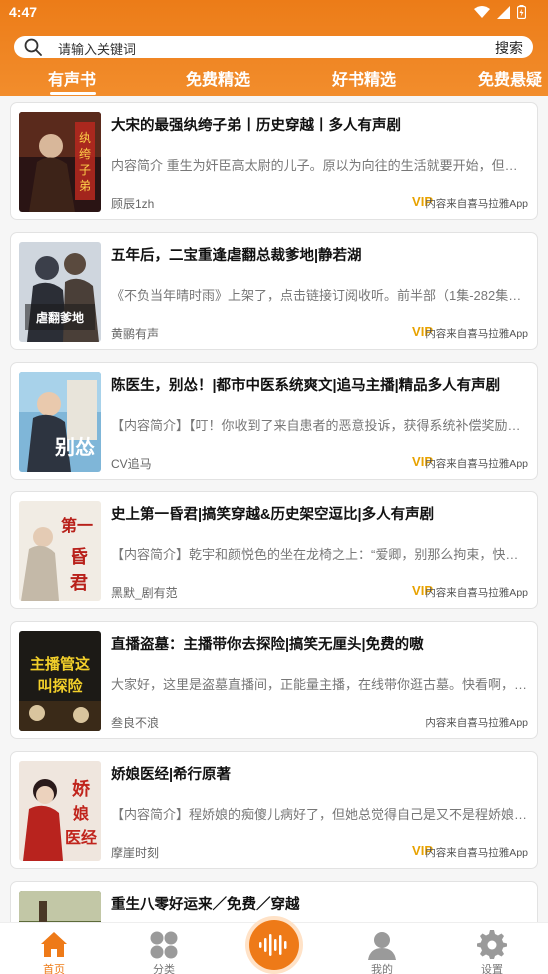 This screenshot has height=974, width=548. Describe the element at coordinates (144, 593) in the screenshot. I see `book-author: 黑默_剧有范` at that location.